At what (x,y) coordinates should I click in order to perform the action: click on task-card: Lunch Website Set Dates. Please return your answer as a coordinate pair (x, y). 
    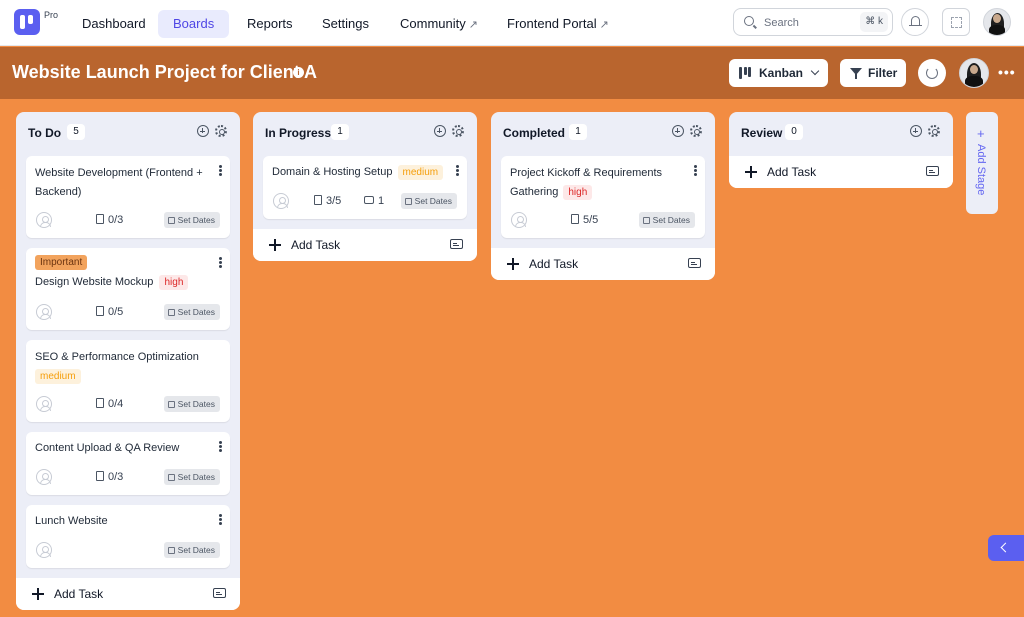
    Looking at the image, I should click on (128, 536).